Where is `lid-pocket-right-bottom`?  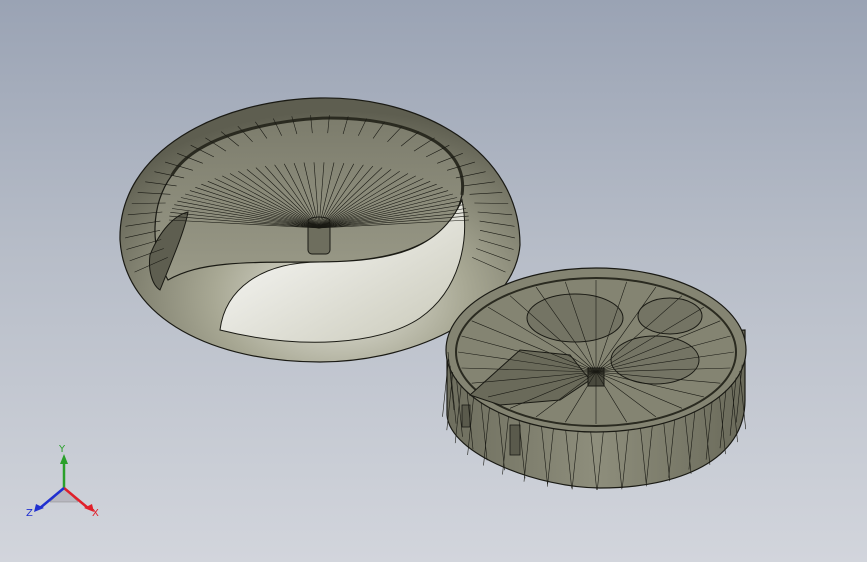
lid-pocket-right-bottom is located at coordinates (655, 360).